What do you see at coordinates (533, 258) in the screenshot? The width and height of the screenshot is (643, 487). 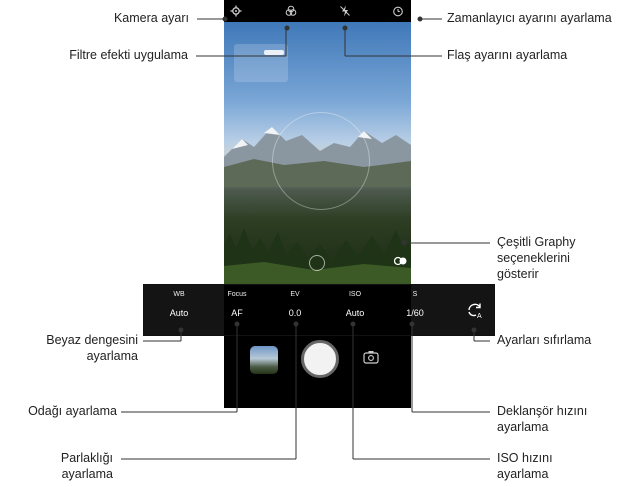 I see `label-graphy-2: seçeneklerini` at bounding box center [533, 258].